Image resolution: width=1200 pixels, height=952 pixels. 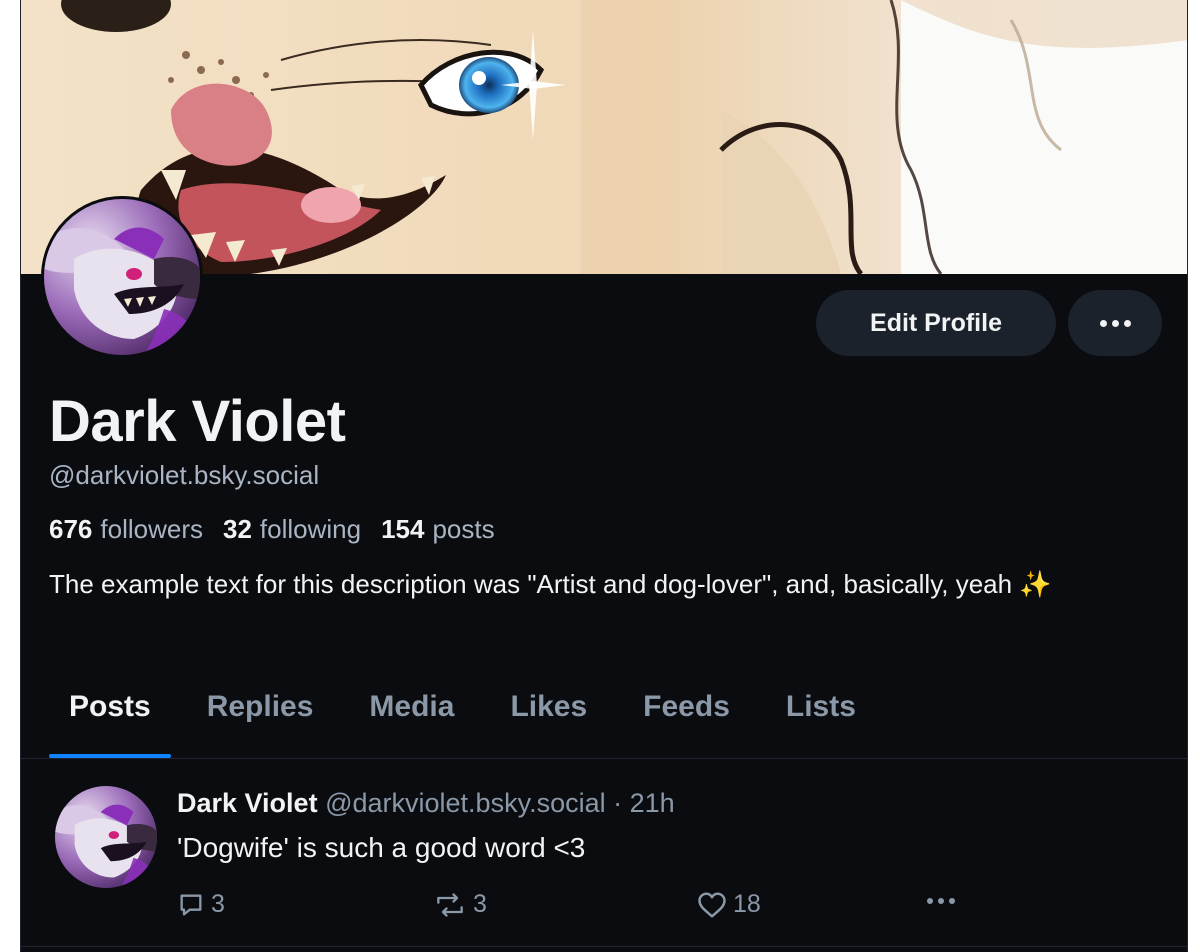 What do you see at coordinates (237, 529) in the screenshot?
I see `following-count: 32` at bounding box center [237, 529].